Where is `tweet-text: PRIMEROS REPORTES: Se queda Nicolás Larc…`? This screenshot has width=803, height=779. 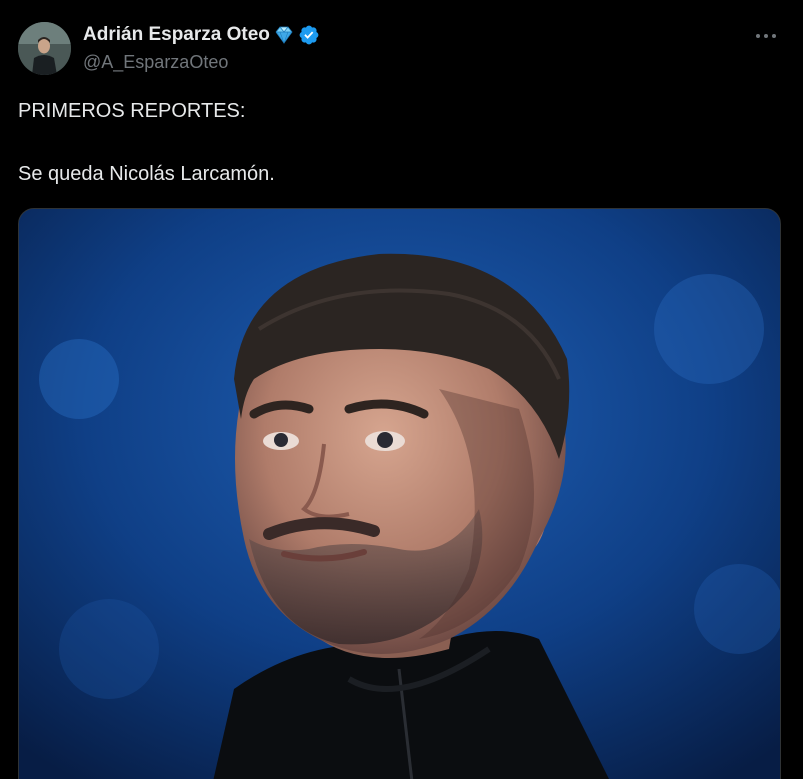 tweet-text: PRIMEROS REPORTES: Se queda Nicolás Larc… is located at coordinates (398, 143).